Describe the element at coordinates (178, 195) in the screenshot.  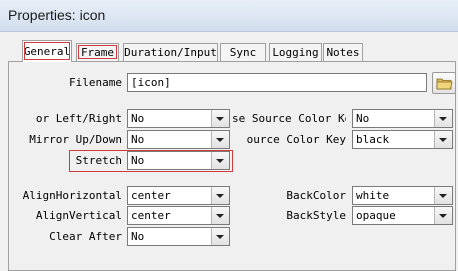
I see `align-h-select: center` at that location.